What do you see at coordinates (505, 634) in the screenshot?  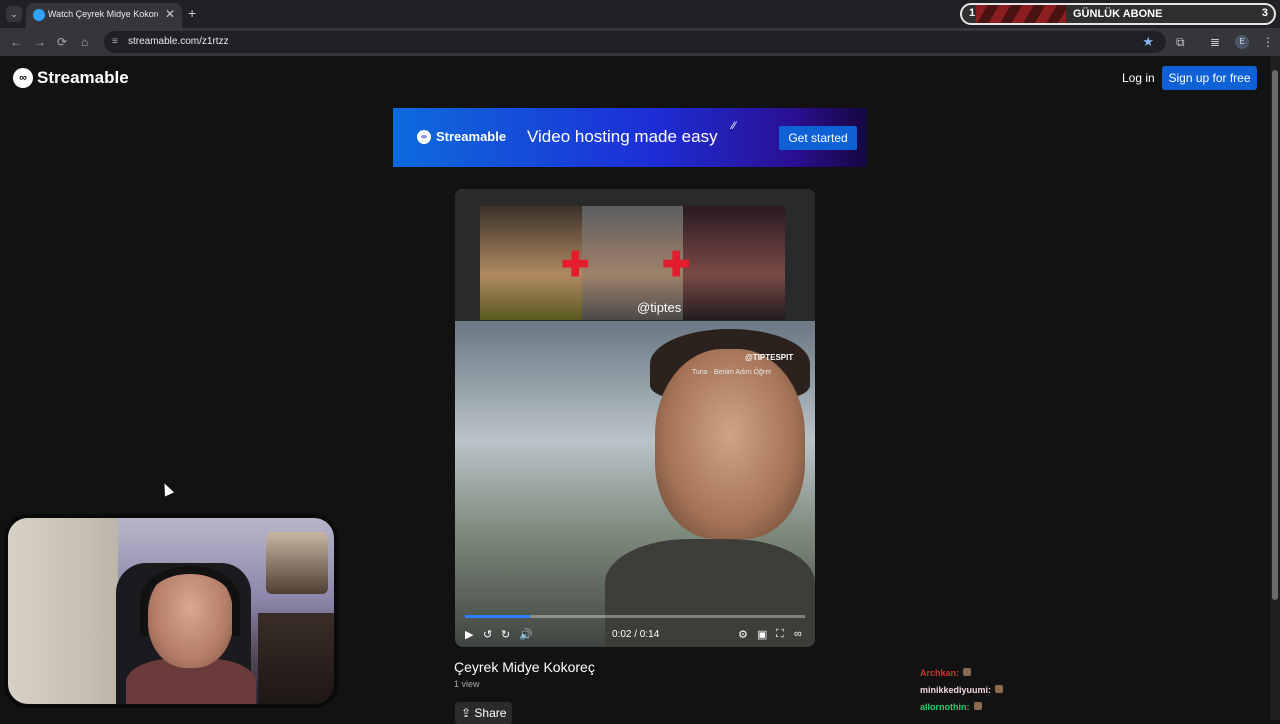 I see `skip-forward-icon: ↻` at bounding box center [505, 634].